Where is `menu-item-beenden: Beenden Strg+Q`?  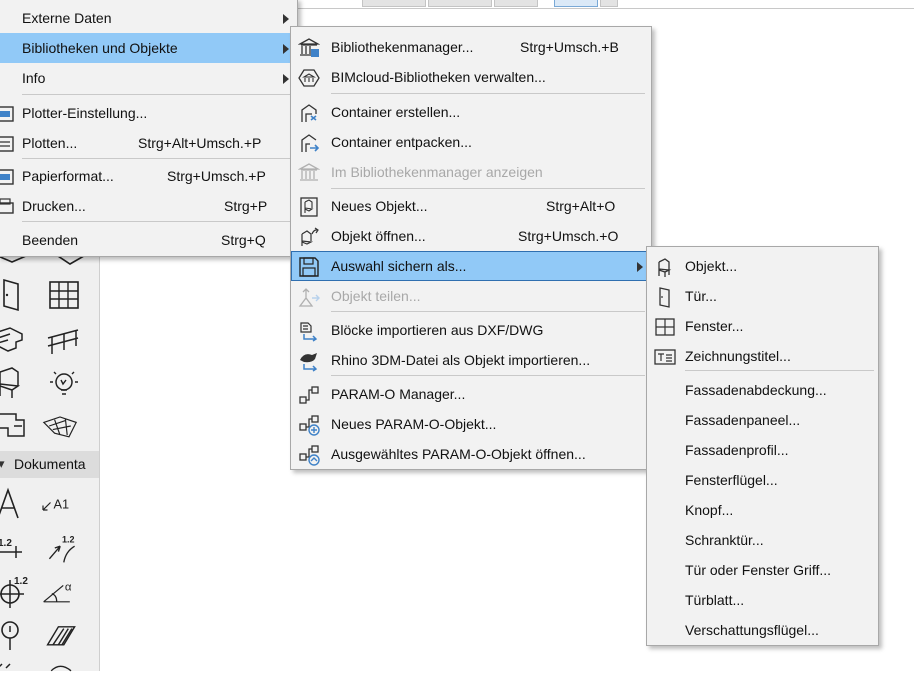
menu-item-beenden: Beenden Strg+Q is located at coordinates (148, 240).